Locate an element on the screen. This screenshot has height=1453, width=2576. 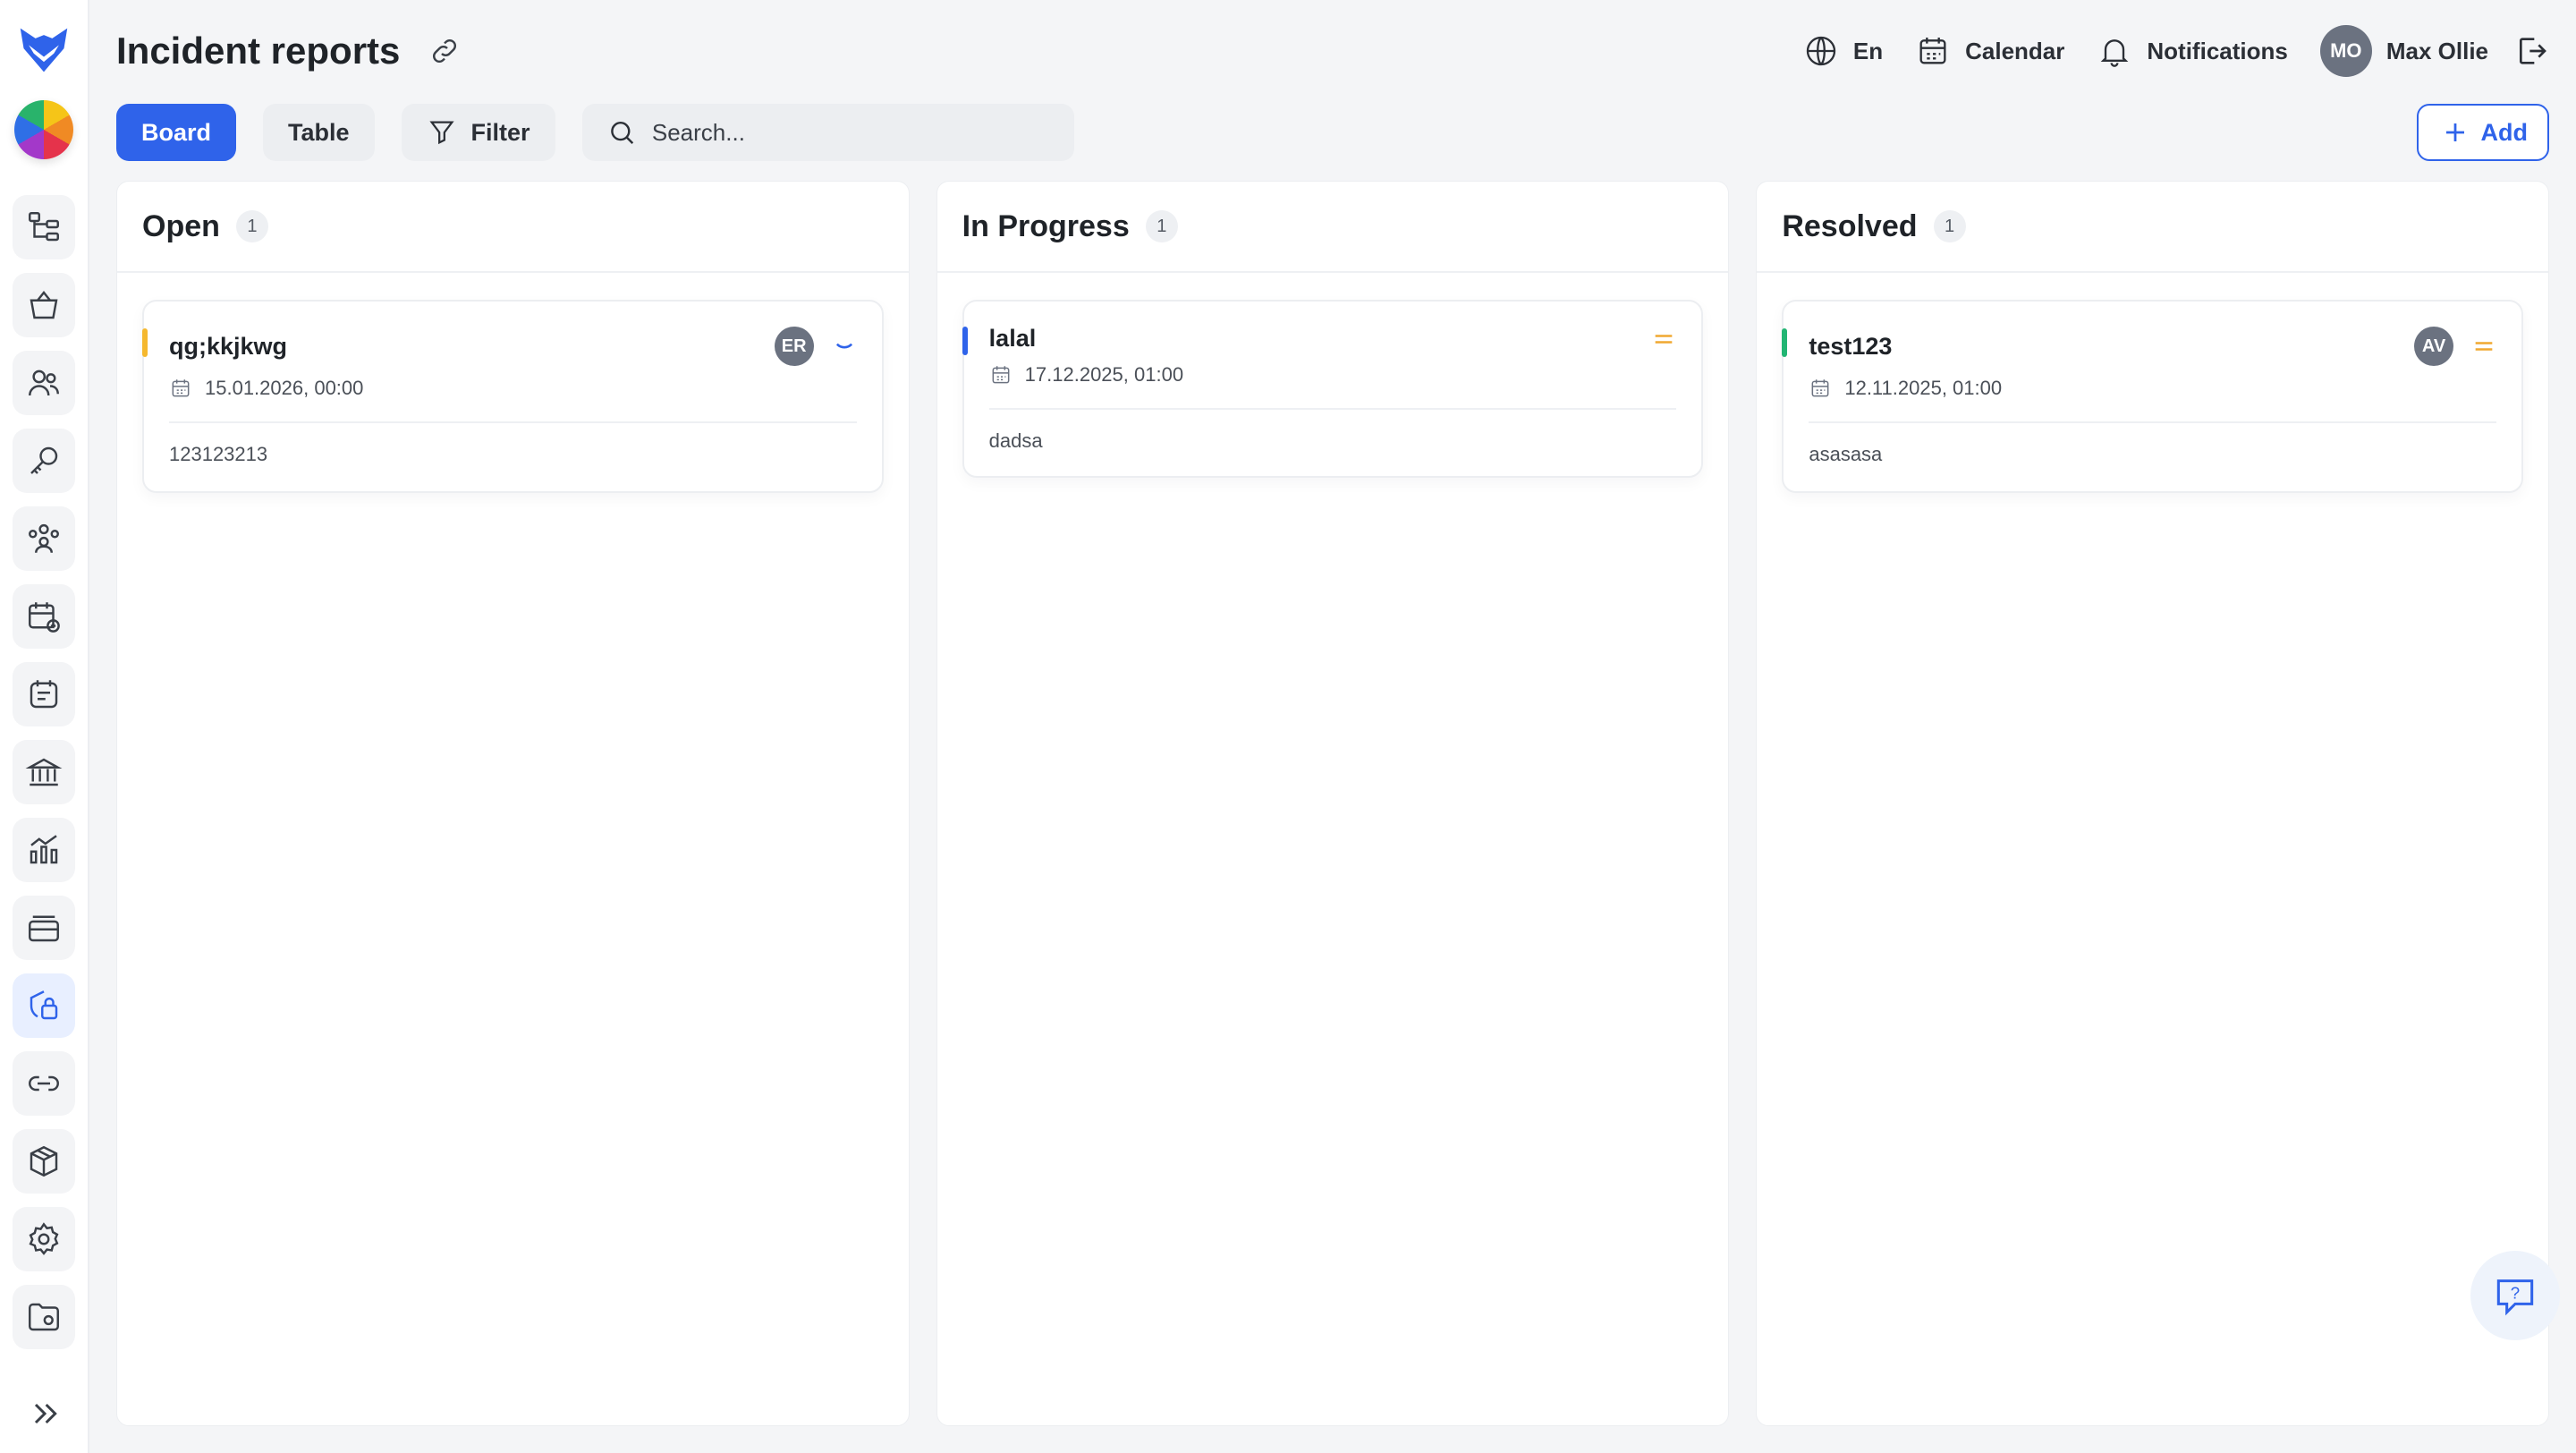
add-label: Add is located at coordinates (2504, 132).